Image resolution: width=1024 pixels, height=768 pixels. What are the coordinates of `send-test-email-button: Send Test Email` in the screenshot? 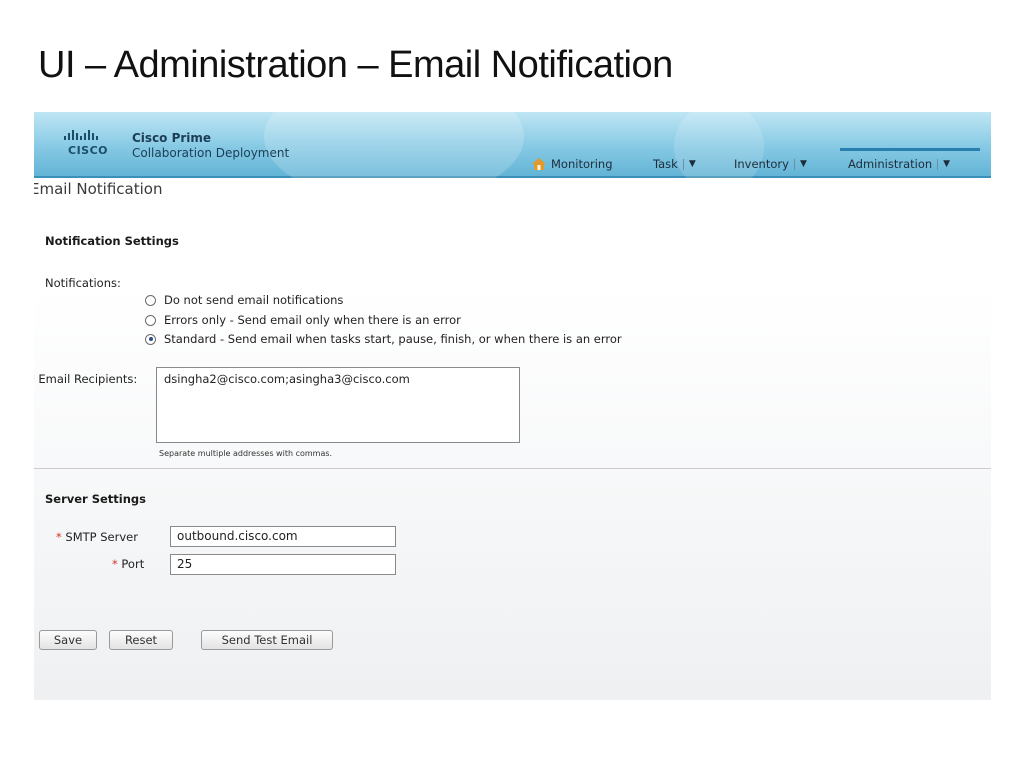 It's located at (267, 640).